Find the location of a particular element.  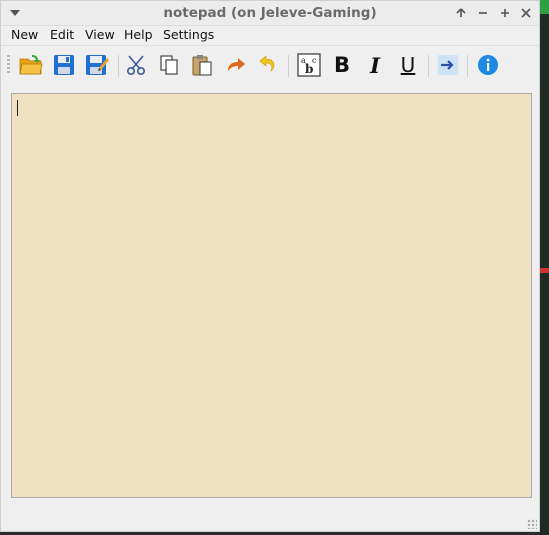

info-icon is located at coordinates (488, 65).